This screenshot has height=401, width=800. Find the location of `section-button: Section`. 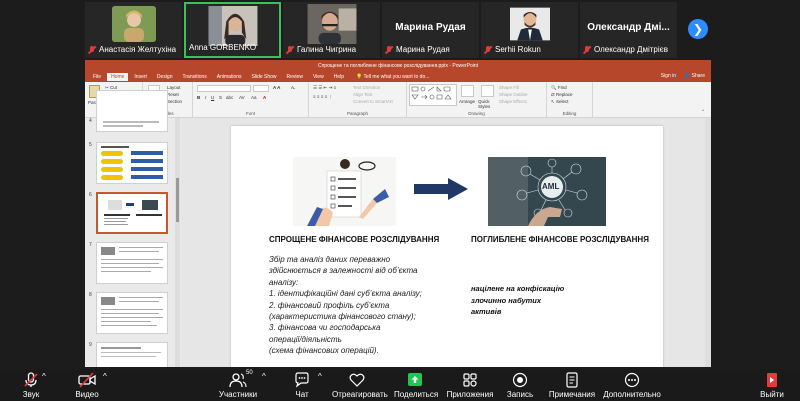

section-button: Section is located at coordinates (174, 101).